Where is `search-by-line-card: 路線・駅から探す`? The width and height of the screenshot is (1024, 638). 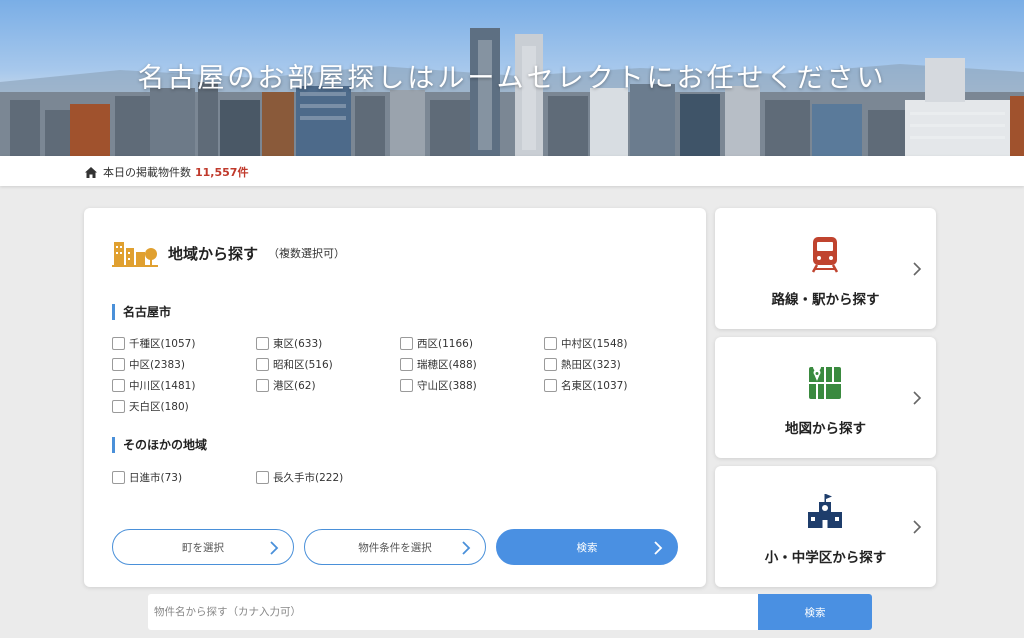 search-by-line-card: 路線・駅から探す is located at coordinates (825, 268).